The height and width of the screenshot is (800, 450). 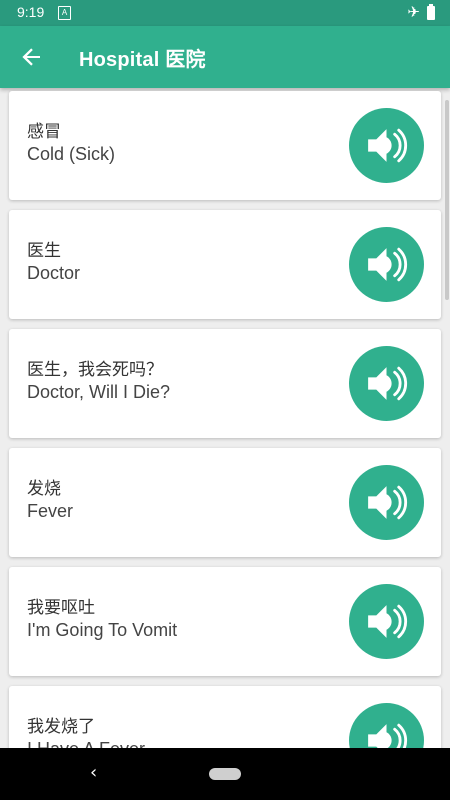 I want to click on system-nav-bar: ‹, so click(x=225, y=774).